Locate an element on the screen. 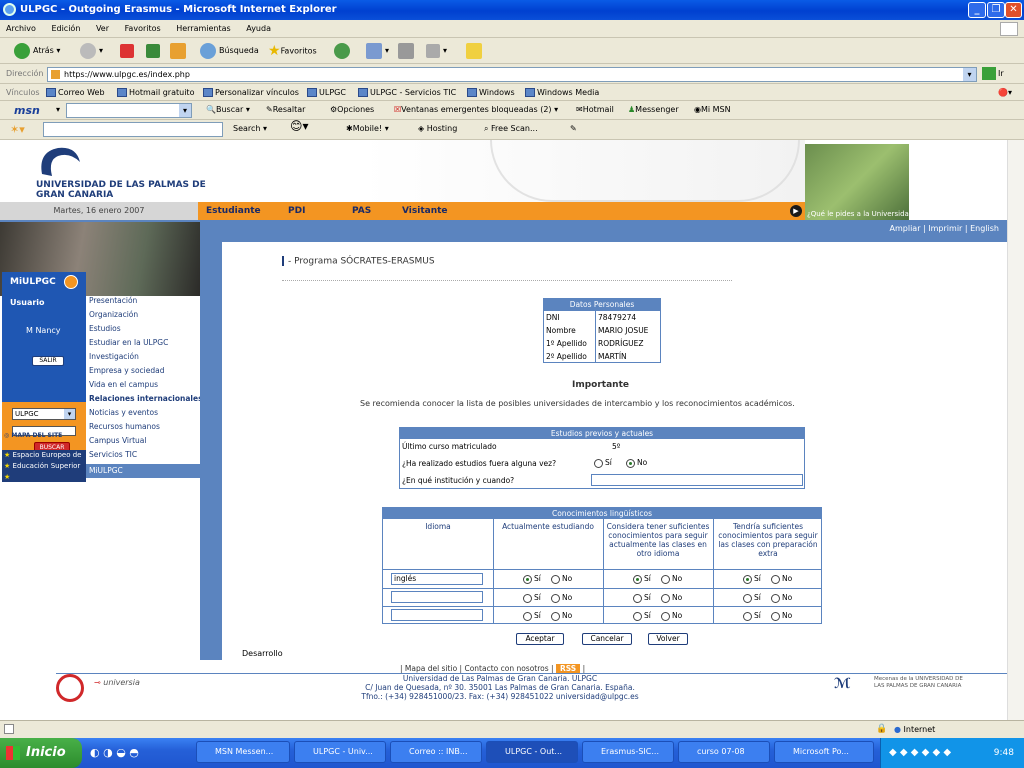 The image size is (1024, 768). msn-search-dropdown: ▾ is located at coordinates (185, 110).